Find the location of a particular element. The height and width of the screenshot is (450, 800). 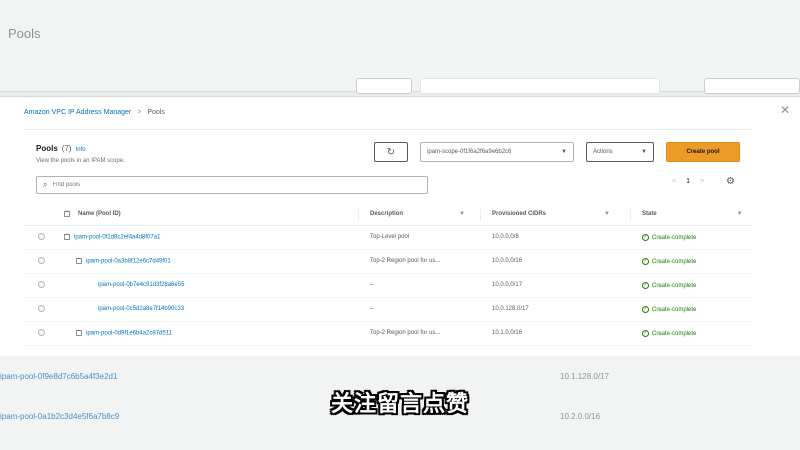

pool-cidr-cell: 10.1.0.0/16 is located at coordinates (507, 333).